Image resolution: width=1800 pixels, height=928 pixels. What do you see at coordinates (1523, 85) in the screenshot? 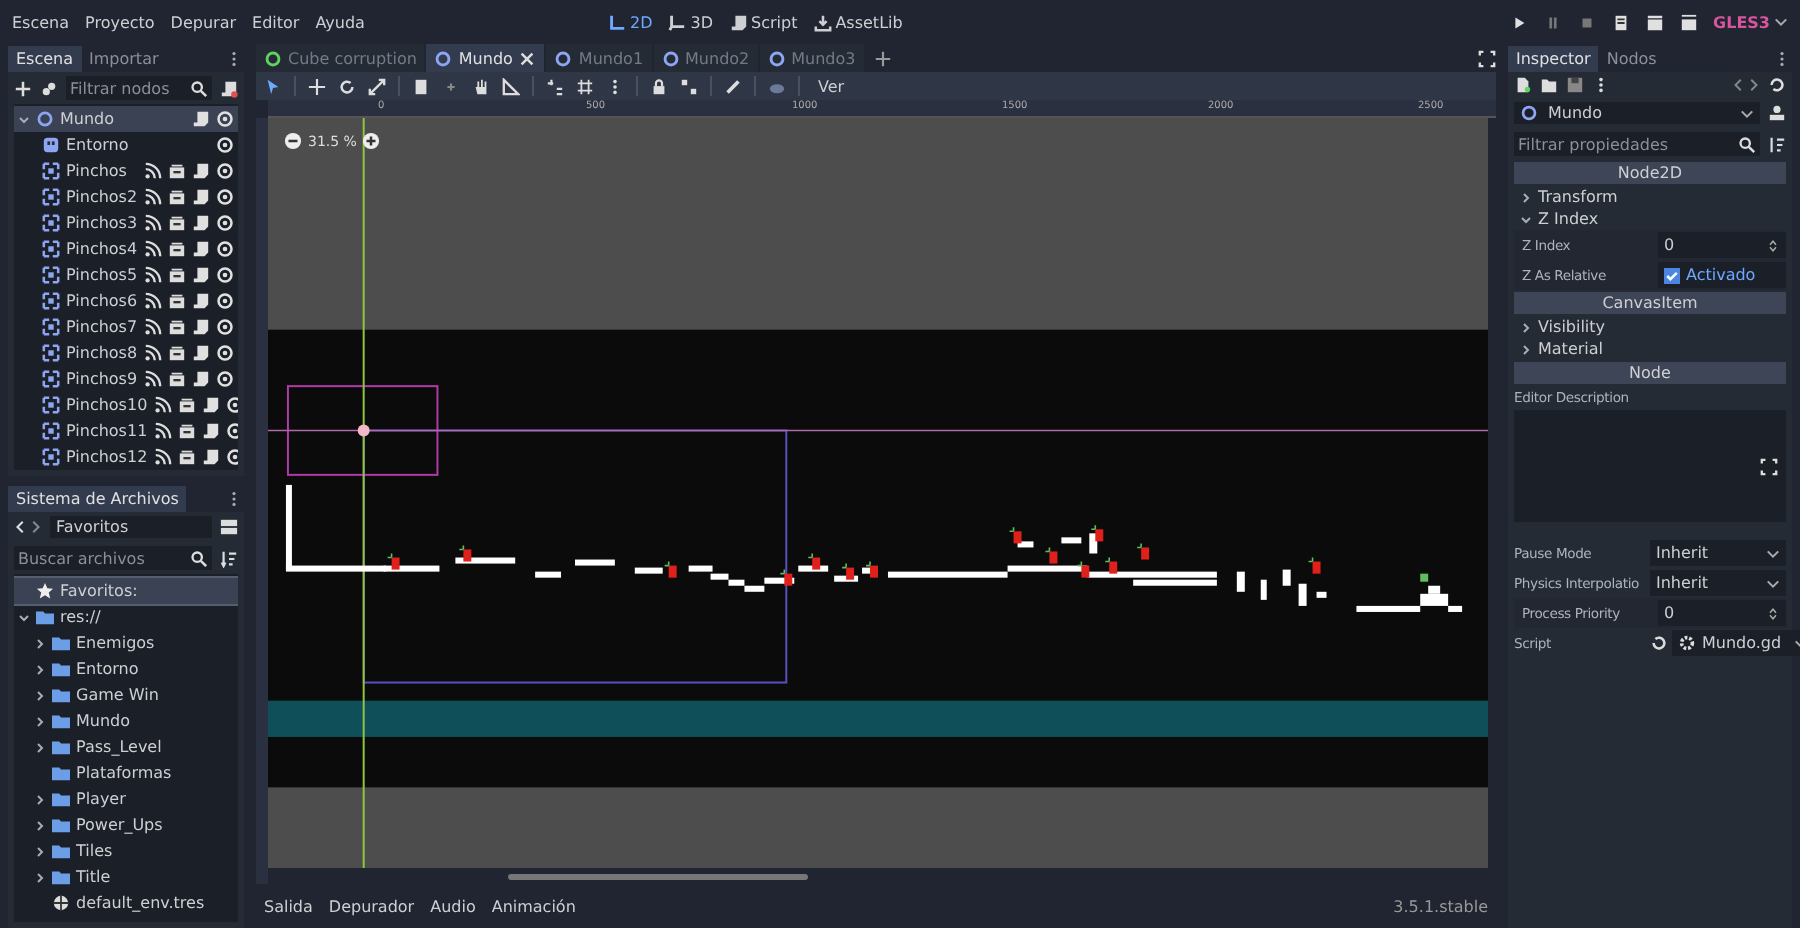
I see `new-resource-icon` at bounding box center [1523, 85].